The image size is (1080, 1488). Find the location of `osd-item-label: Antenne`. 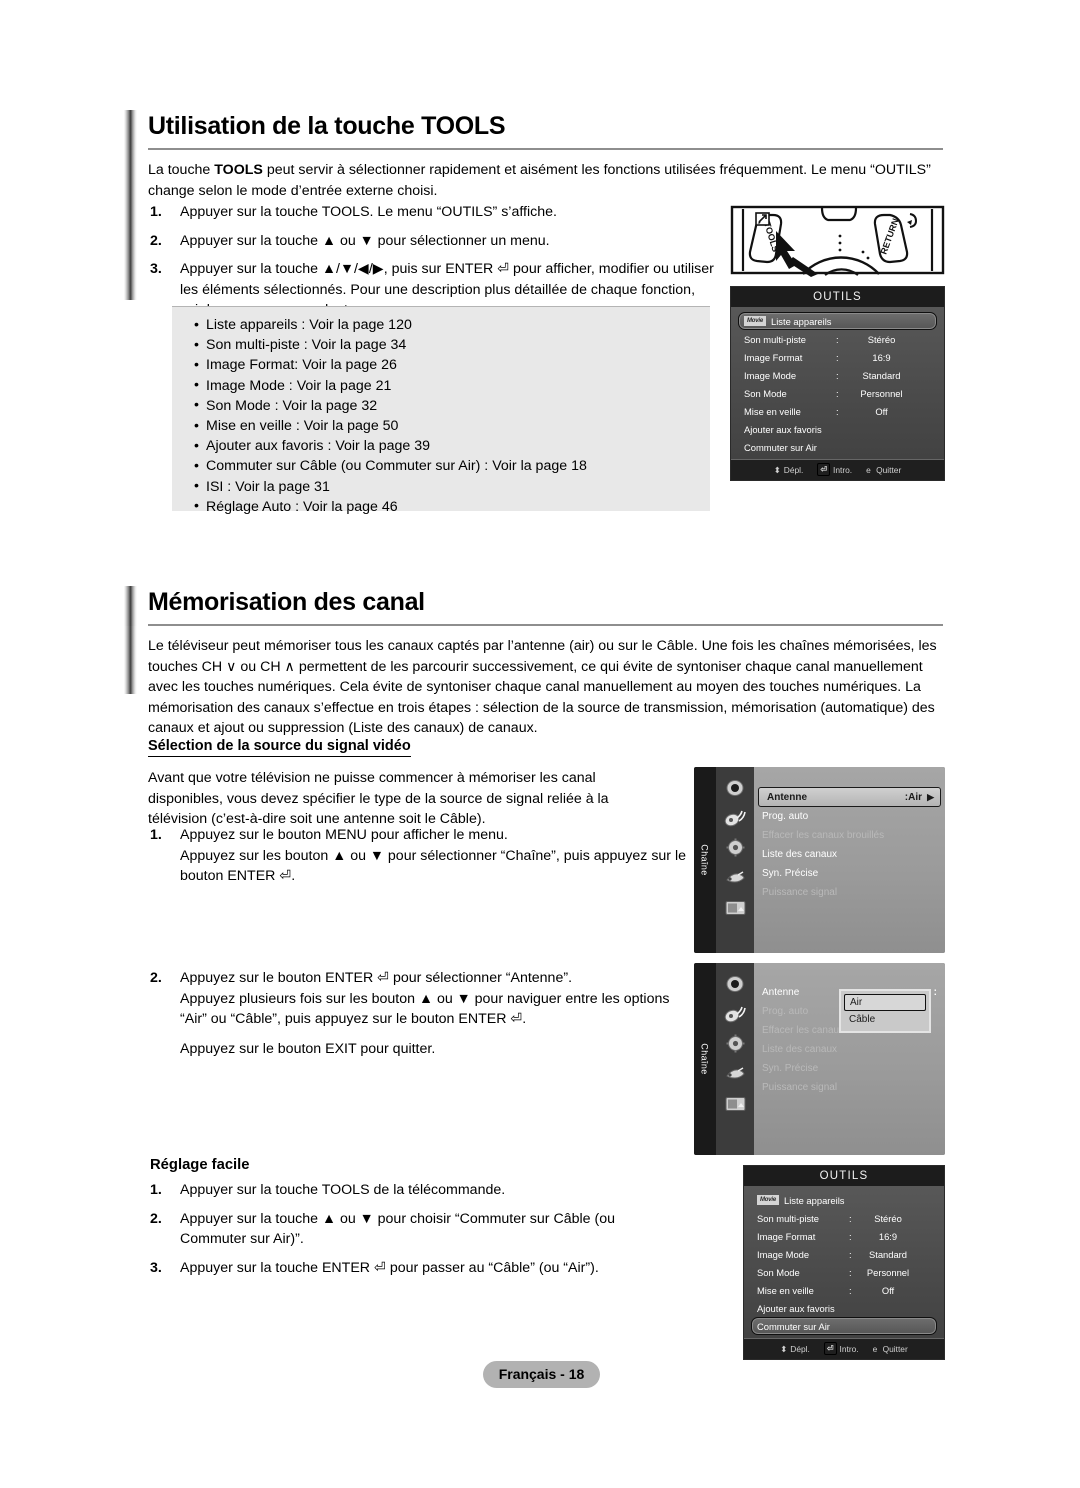

osd-item-label: Antenne is located at coordinates (787, 797).